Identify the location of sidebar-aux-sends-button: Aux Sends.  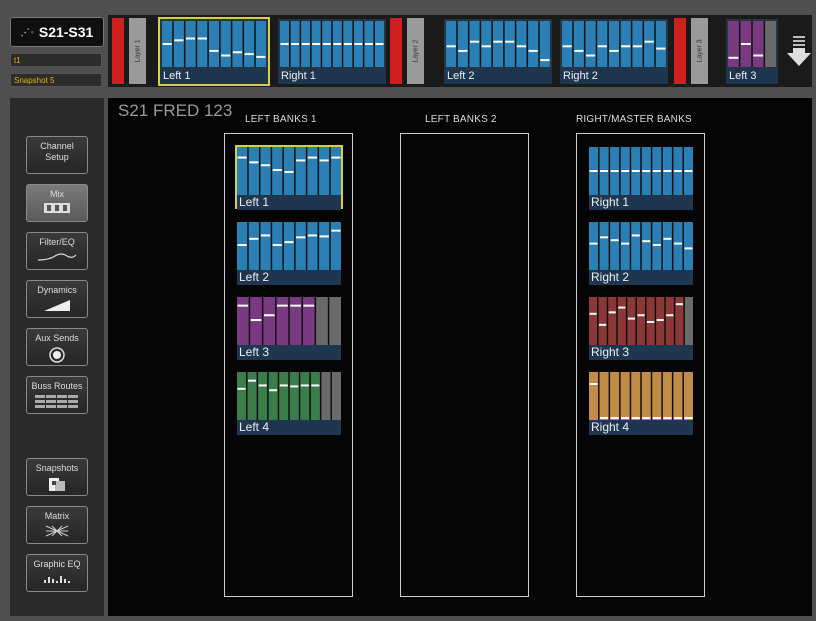
(57, 347).